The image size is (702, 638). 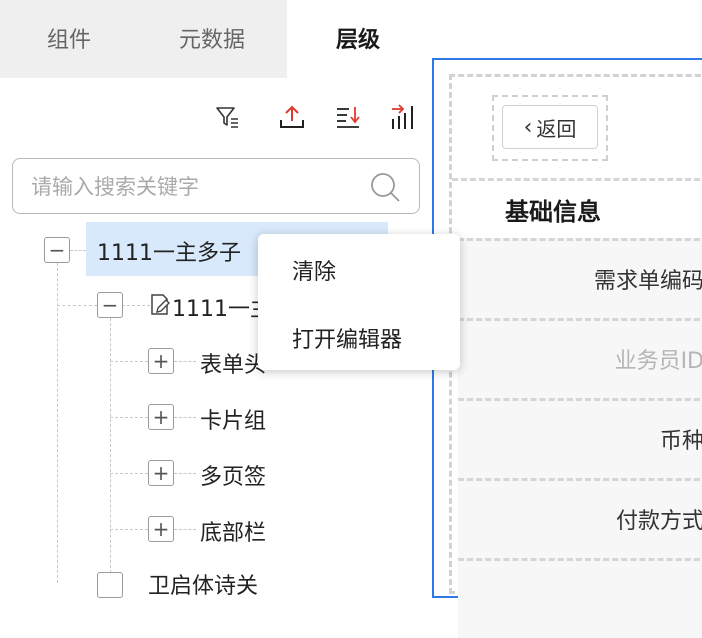 What do you see at coordinates (680, 441) in the screenshot?
I see `field-label: 币种` at bounding box center [680, 441].